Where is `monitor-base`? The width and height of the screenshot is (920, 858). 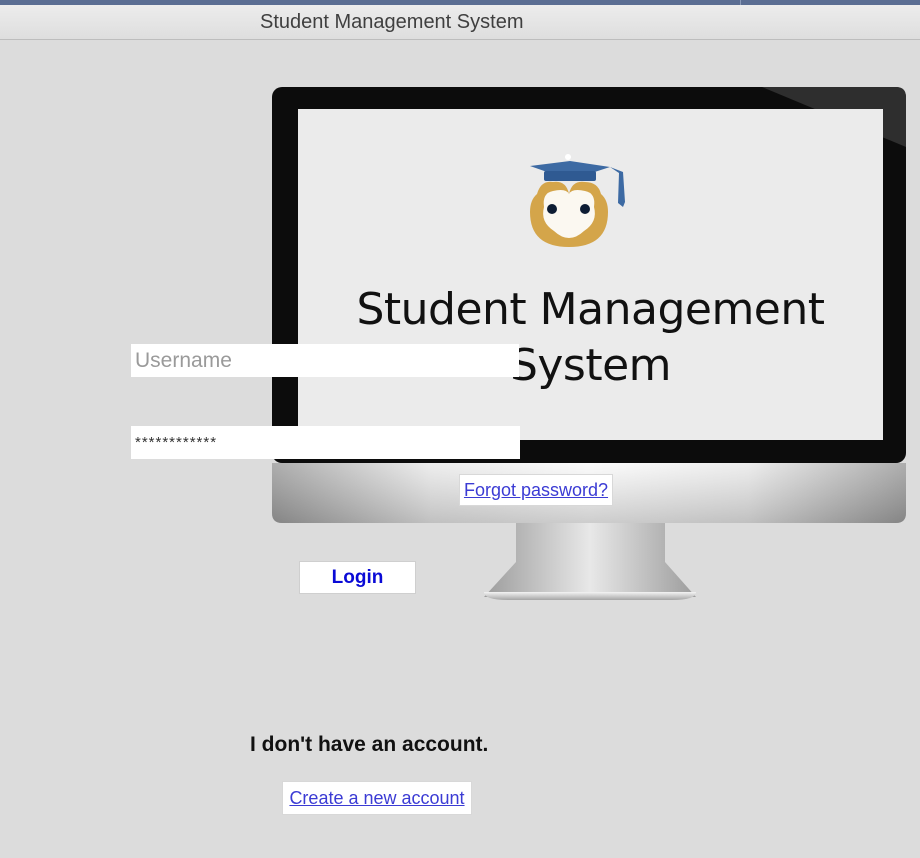
monitor-base is located at coordinates (590, 596).